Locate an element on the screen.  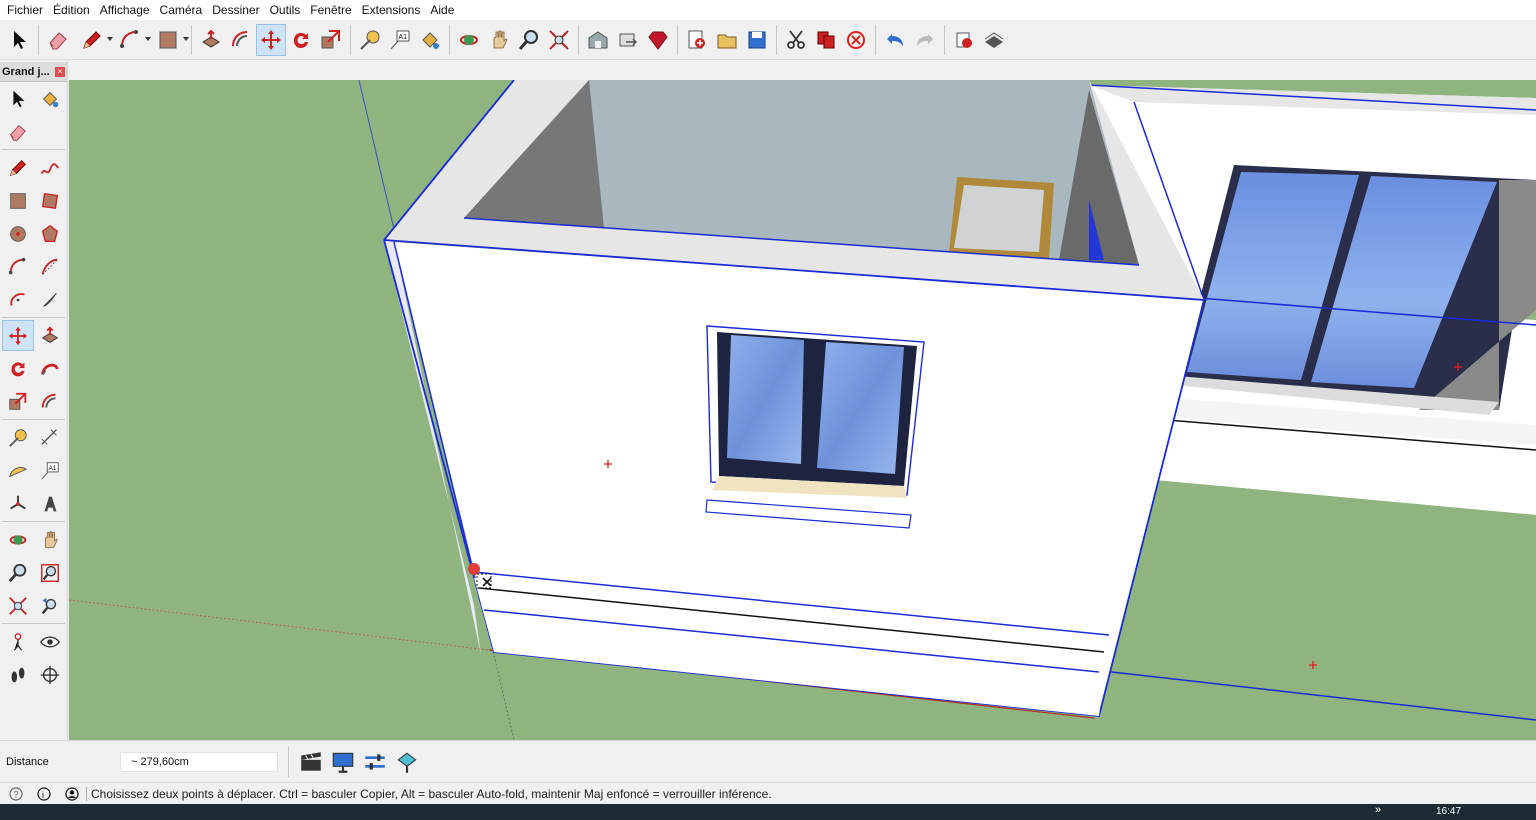
palette-title-bar: Grand j... × is located at coordinates (33, 72).